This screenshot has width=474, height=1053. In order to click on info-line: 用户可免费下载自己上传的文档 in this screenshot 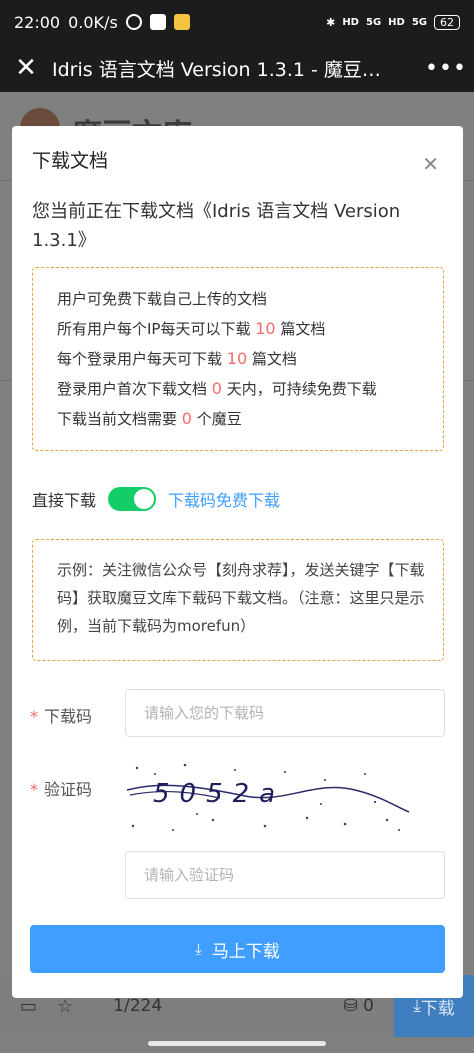, I will do `click(162, 299)`.